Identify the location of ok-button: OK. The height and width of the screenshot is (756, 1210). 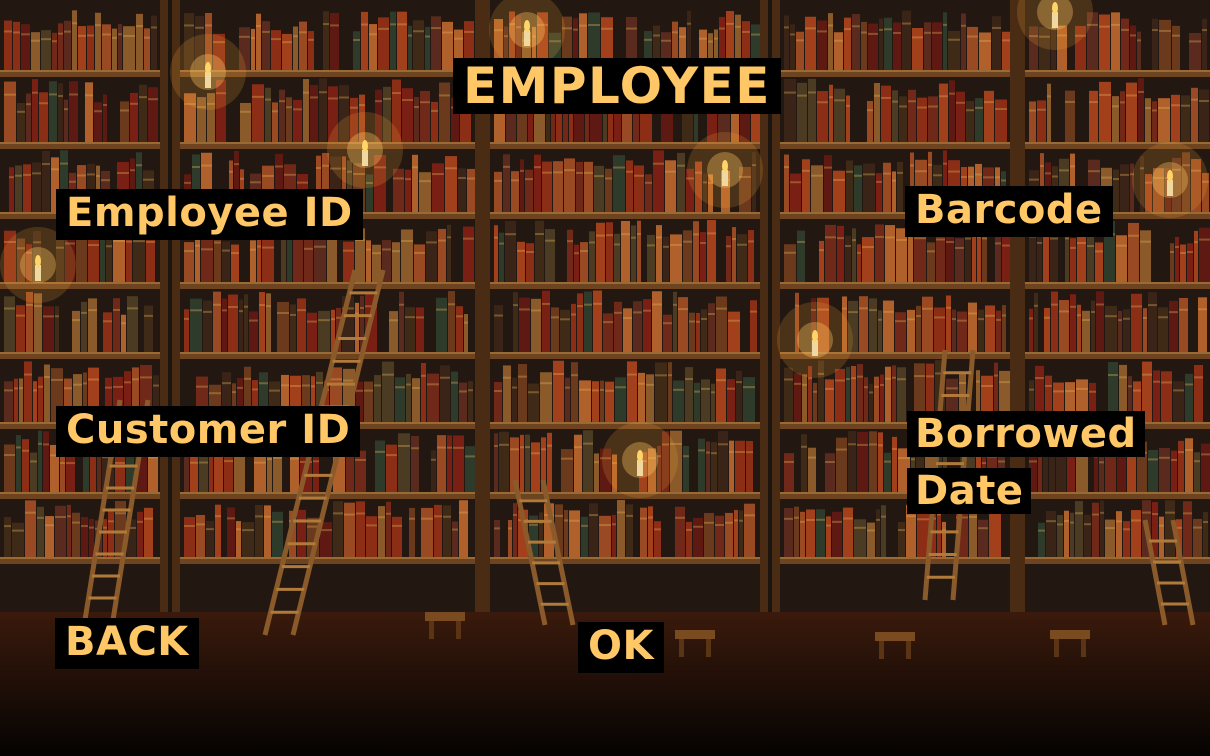
(621, 647).